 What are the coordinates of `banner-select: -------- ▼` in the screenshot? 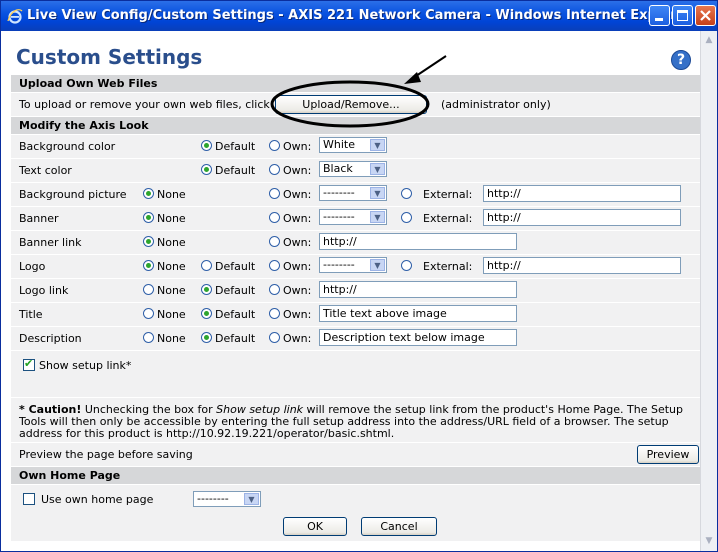 It's located at (353, 217).